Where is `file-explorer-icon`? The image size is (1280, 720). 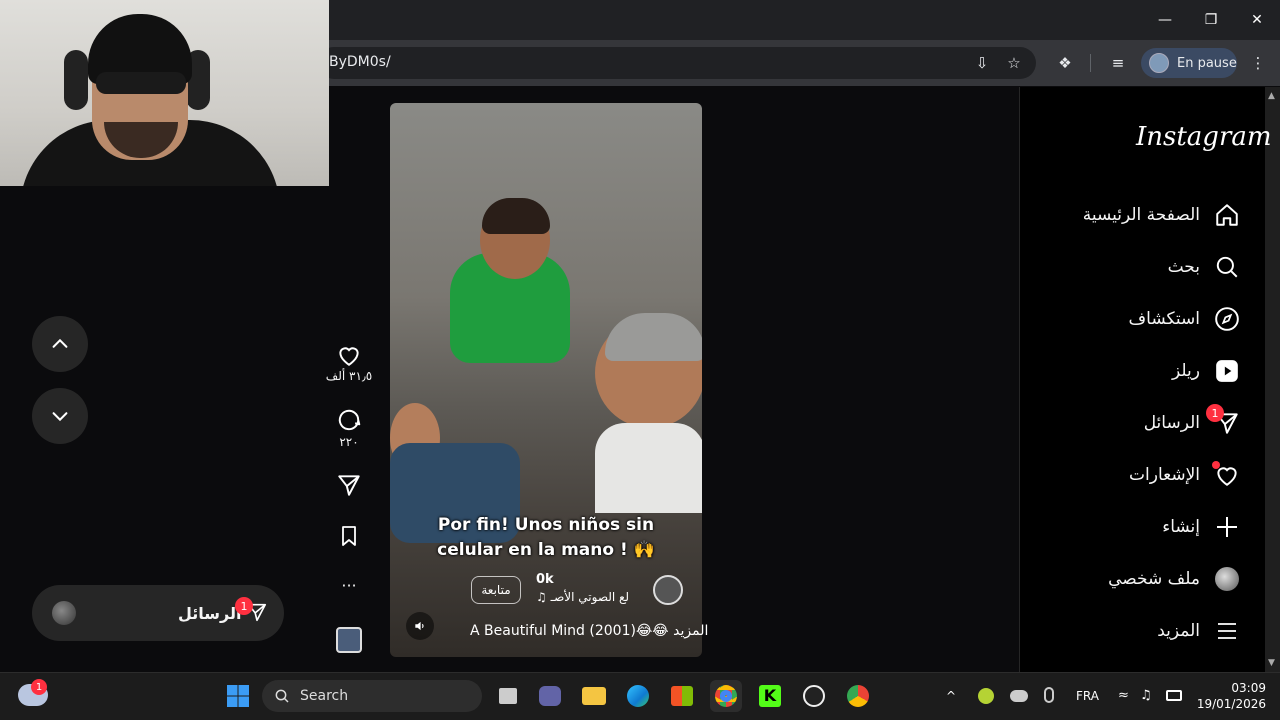 file-explorer-icon is located at coordinates (594, 696).